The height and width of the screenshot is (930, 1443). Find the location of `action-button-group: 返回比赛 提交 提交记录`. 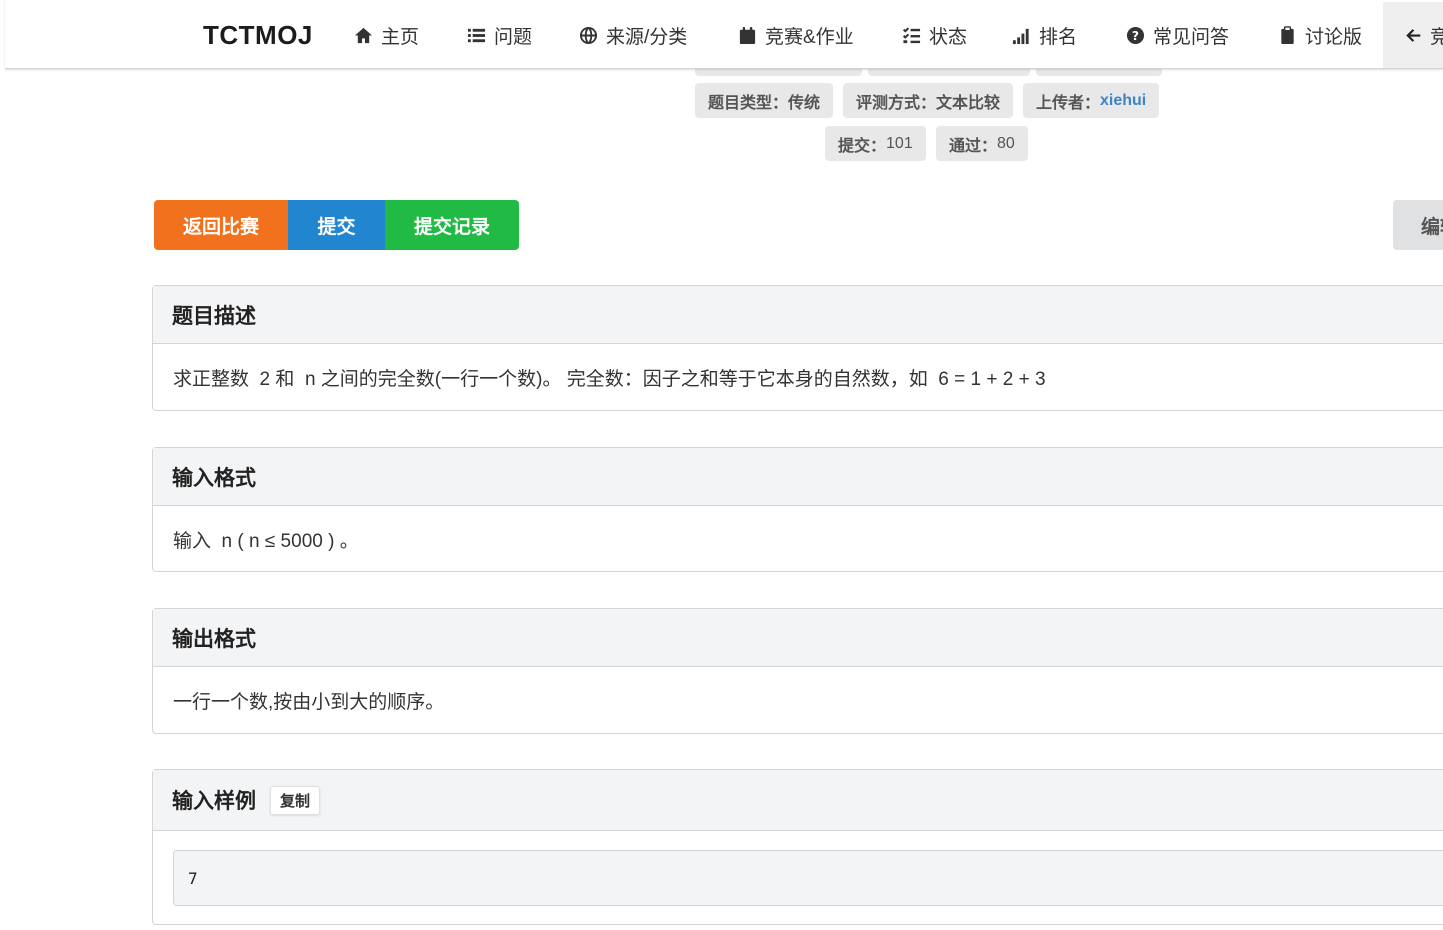

action-button-group: 返回比赛 提交 提交记录 is located at coordinates (336, 225).